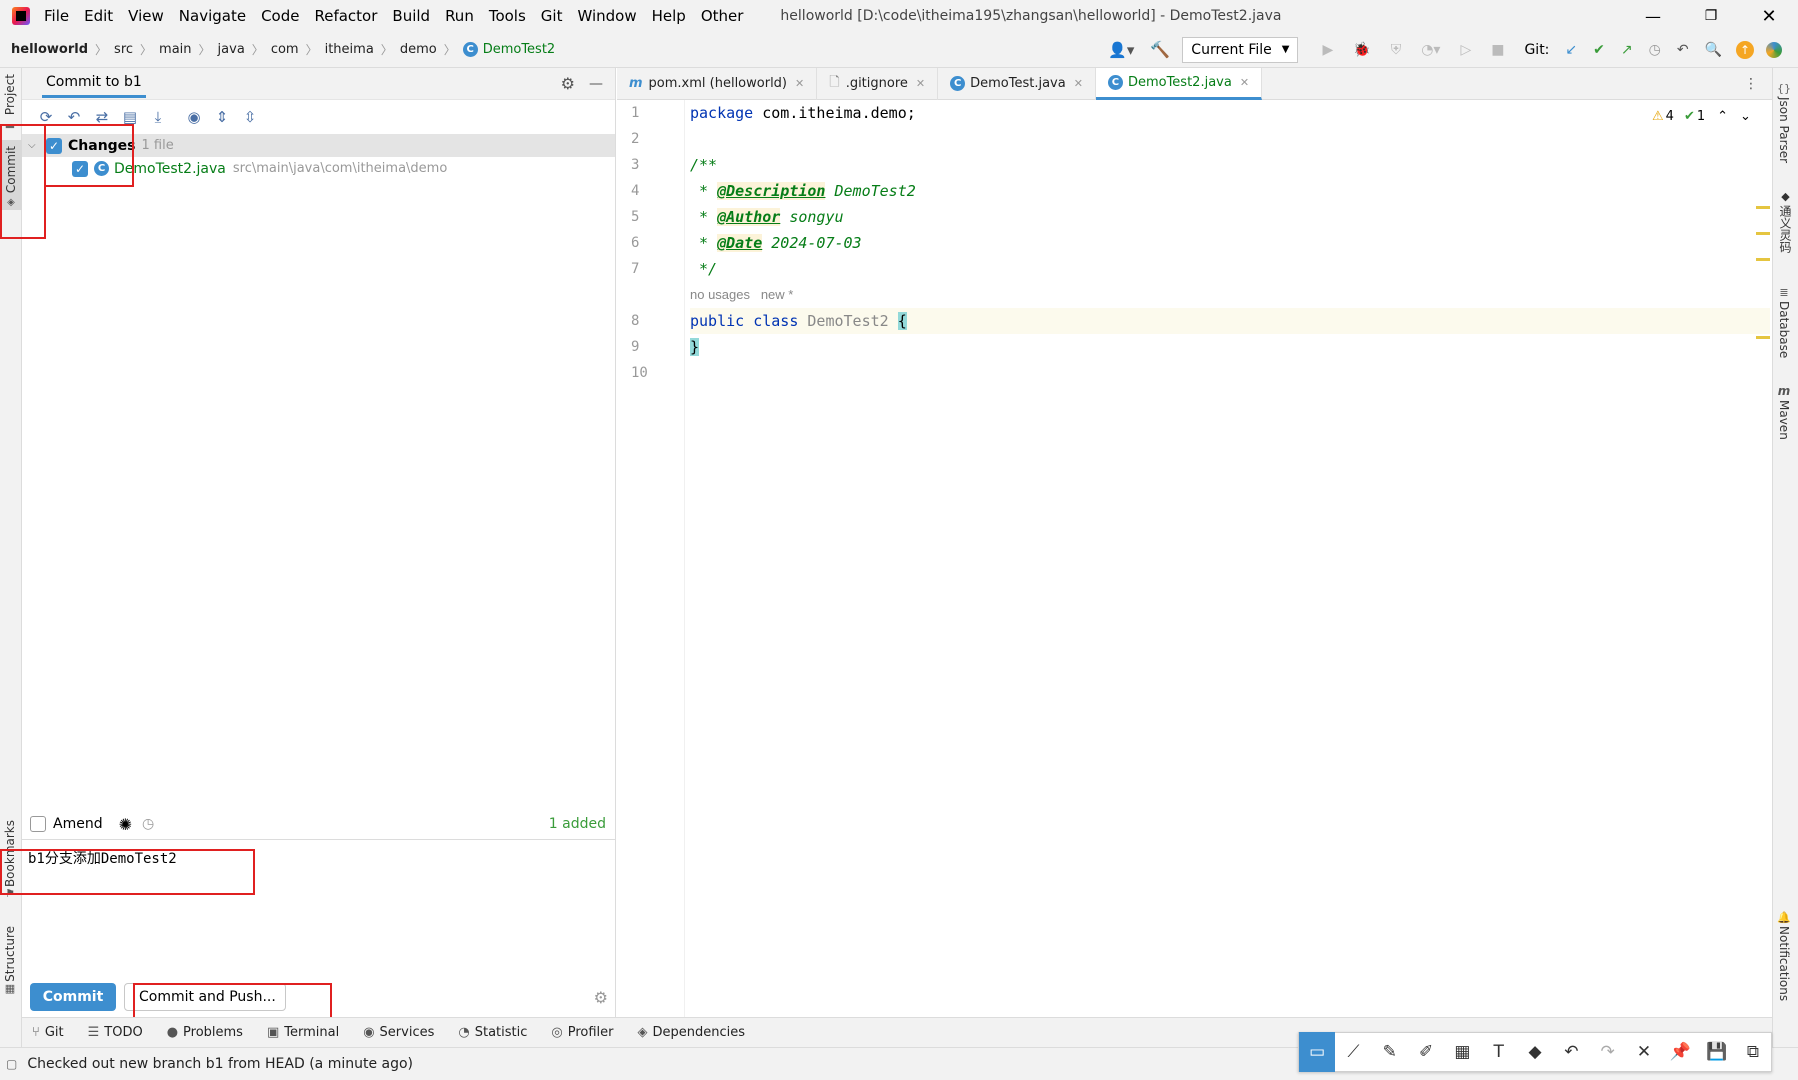  What do you see at coordinates (125, 824) in the screenshot?
I see `ai-commit-icon: ✺` at bounding box center [125, 824].